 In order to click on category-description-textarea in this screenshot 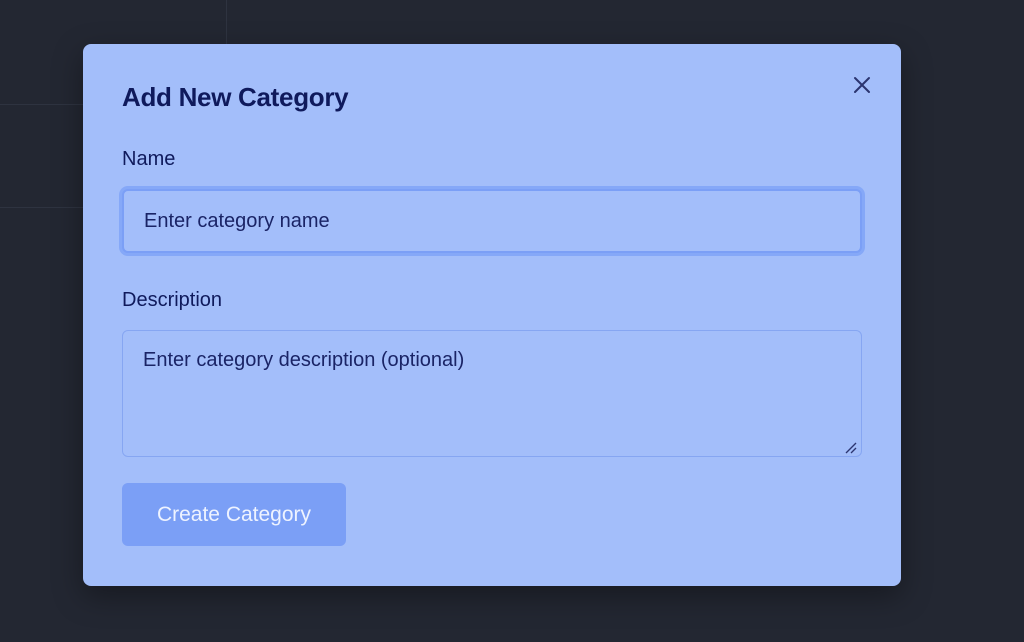, I will do `click(492, 393)`.